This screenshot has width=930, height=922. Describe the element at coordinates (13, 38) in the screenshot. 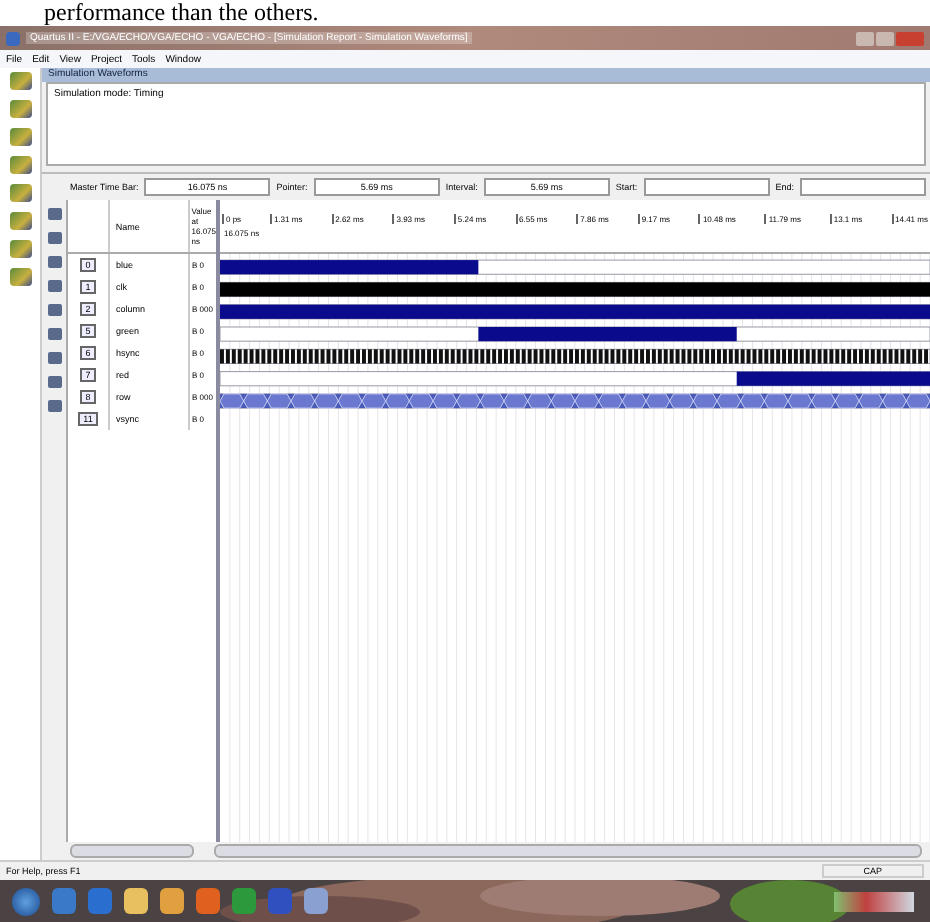

I see `app-icon` at that location.